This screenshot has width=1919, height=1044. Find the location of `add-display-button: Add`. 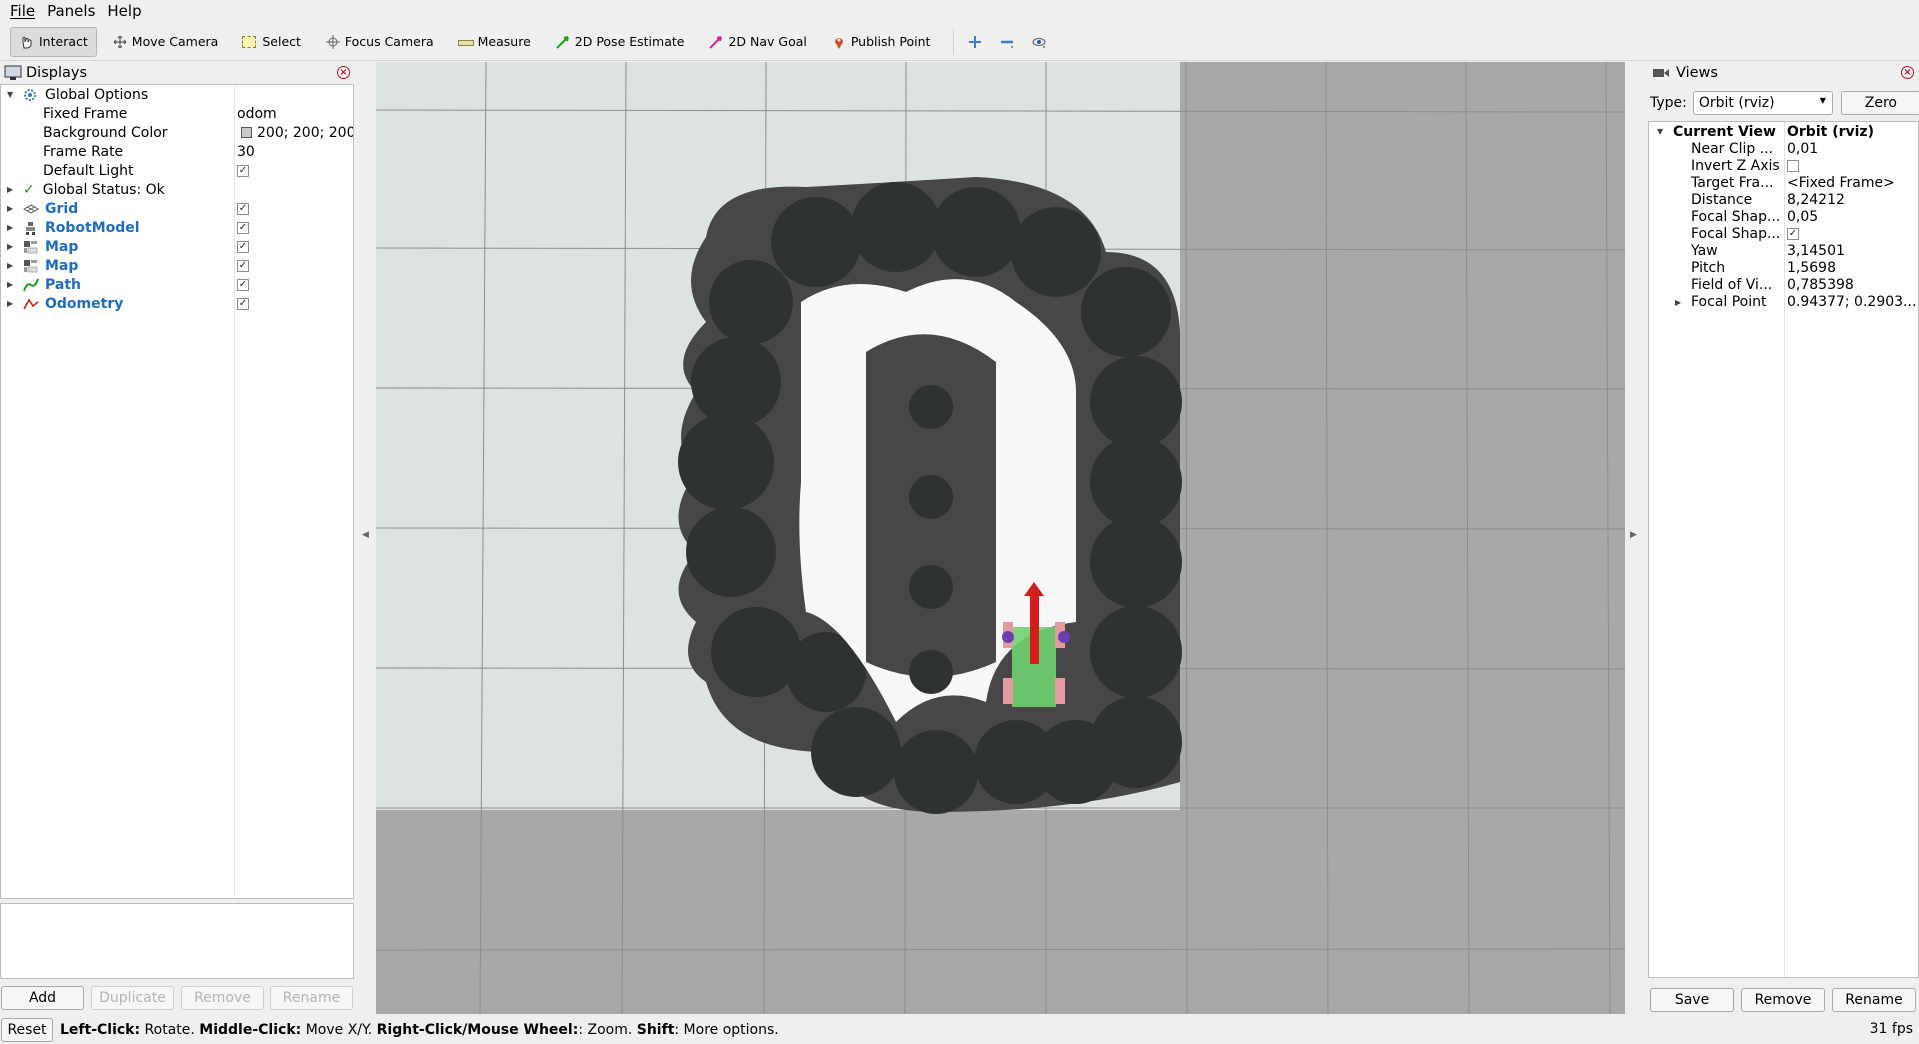

add-display-button: Add is located at coordinates (42, 998).